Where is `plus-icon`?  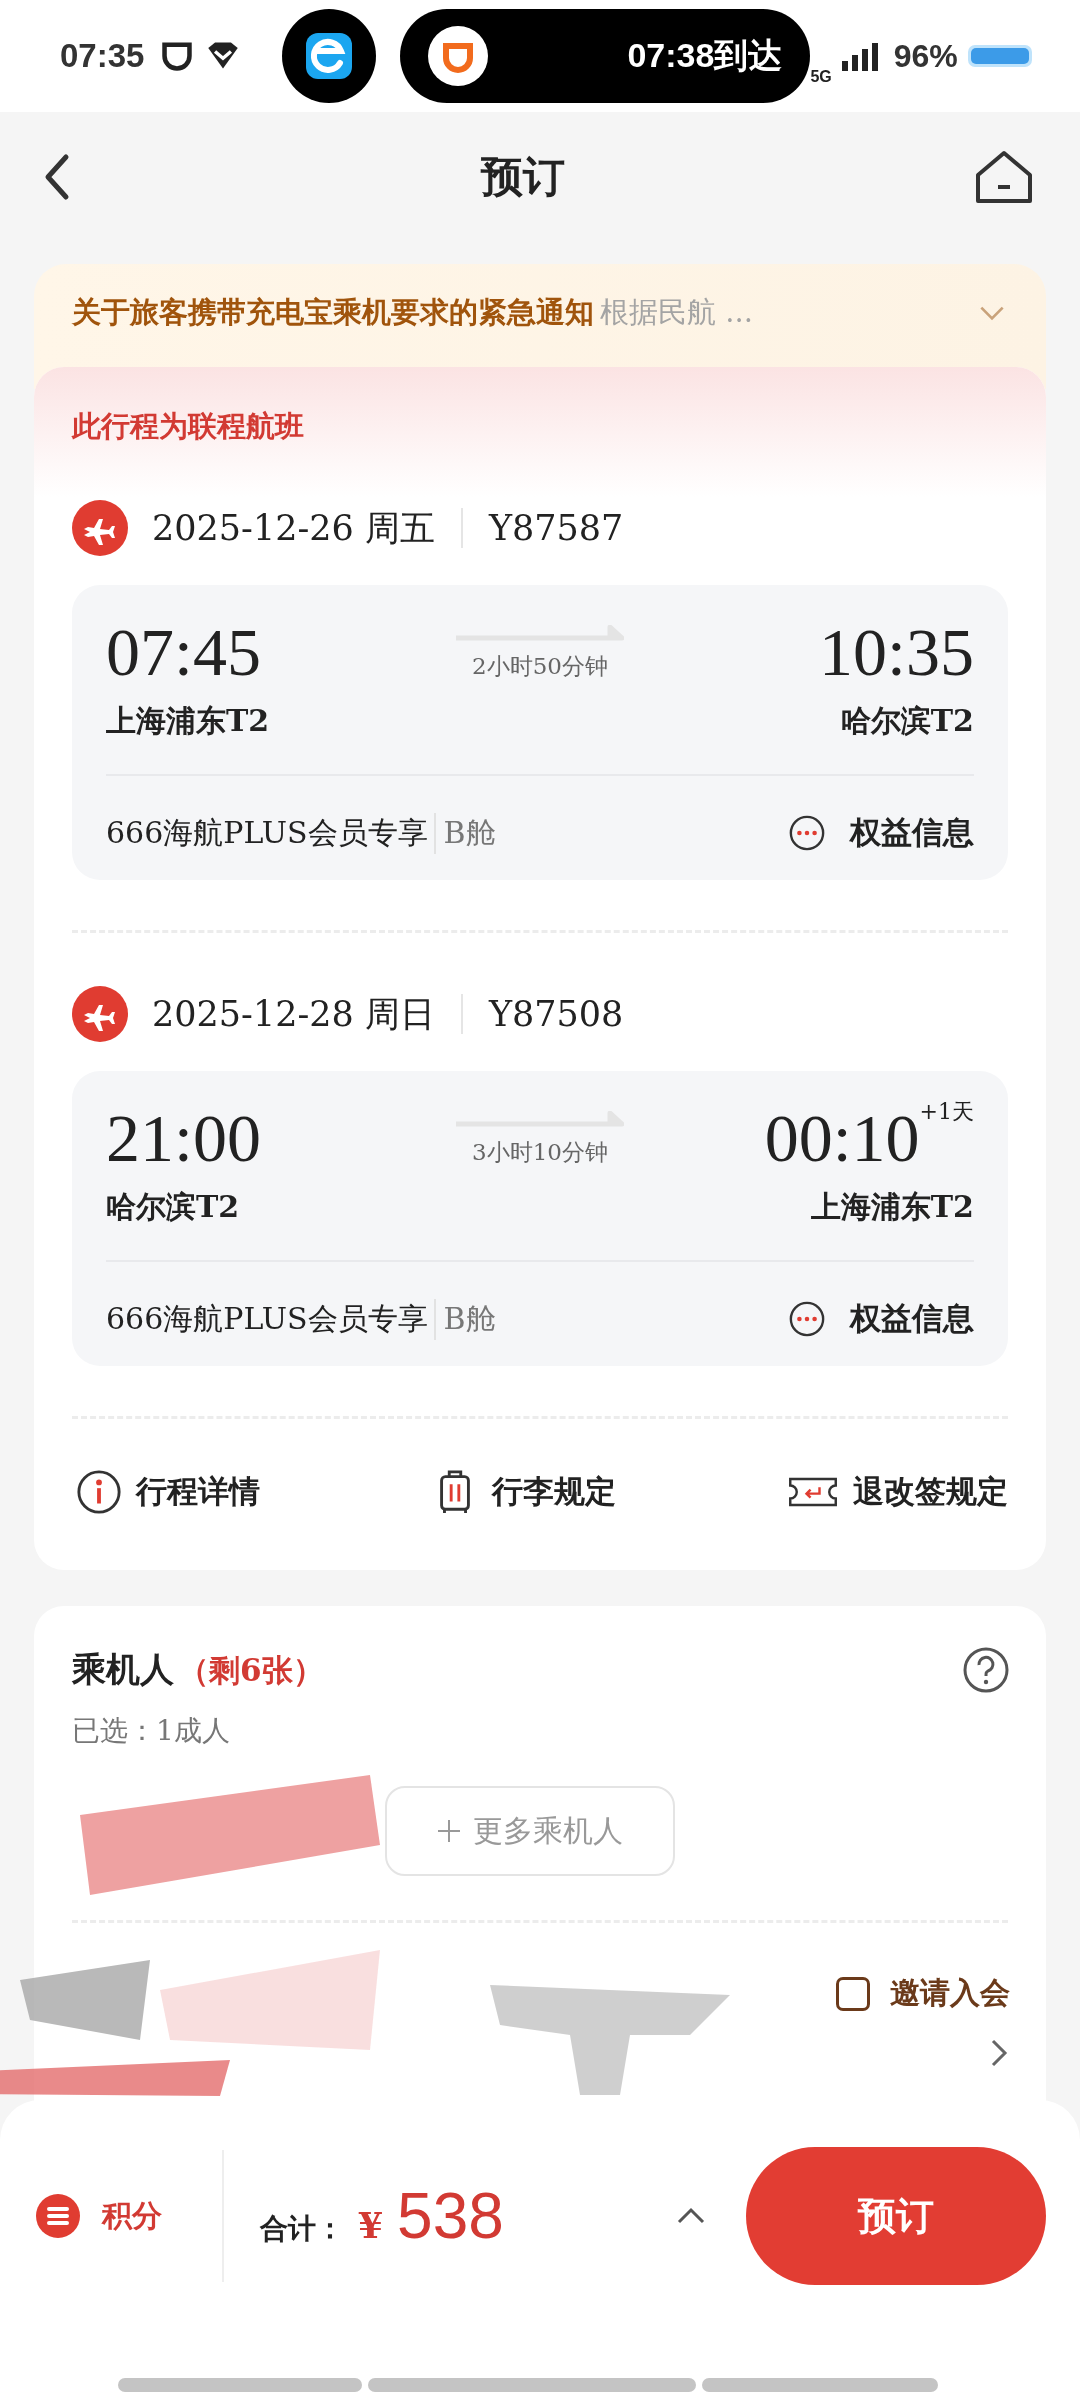 plus-icon is located at coordinates (449, 1831).